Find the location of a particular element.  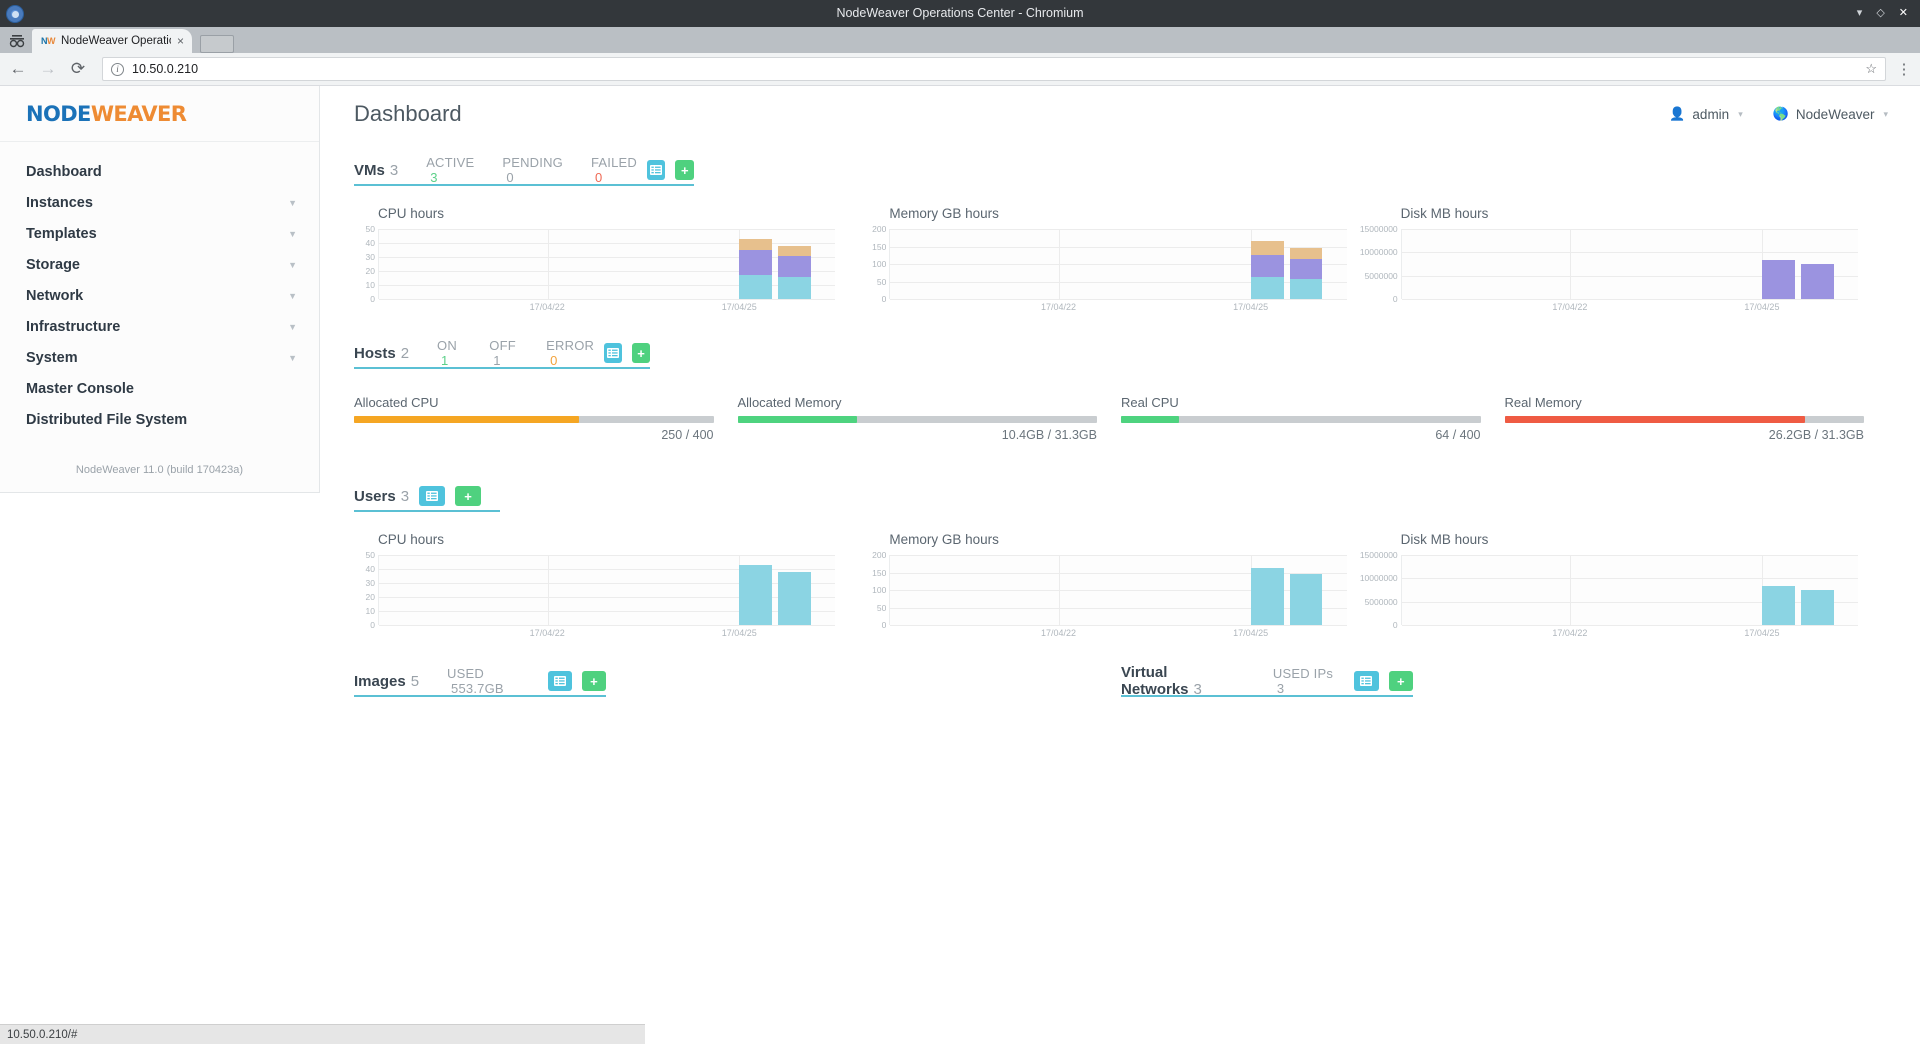

hosts-stat-on: ON 1 is located at coordinates (449, 353).